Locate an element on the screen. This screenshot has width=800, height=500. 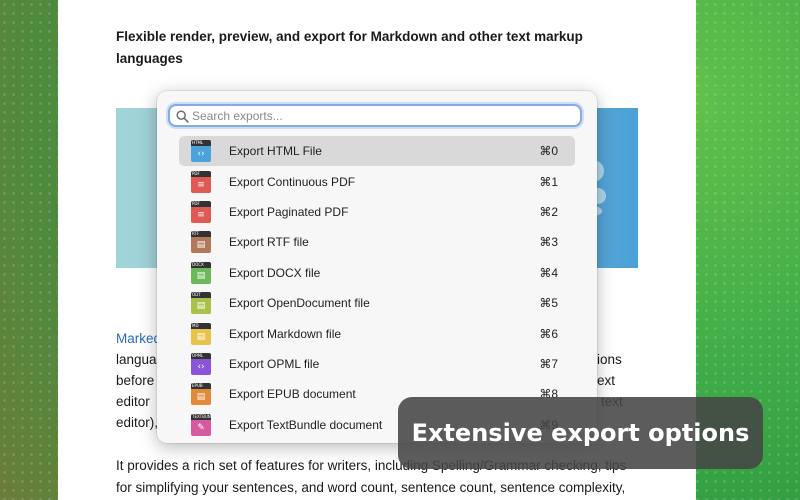
feature-banner: Extensive export options is located at coordinates (580, 433).